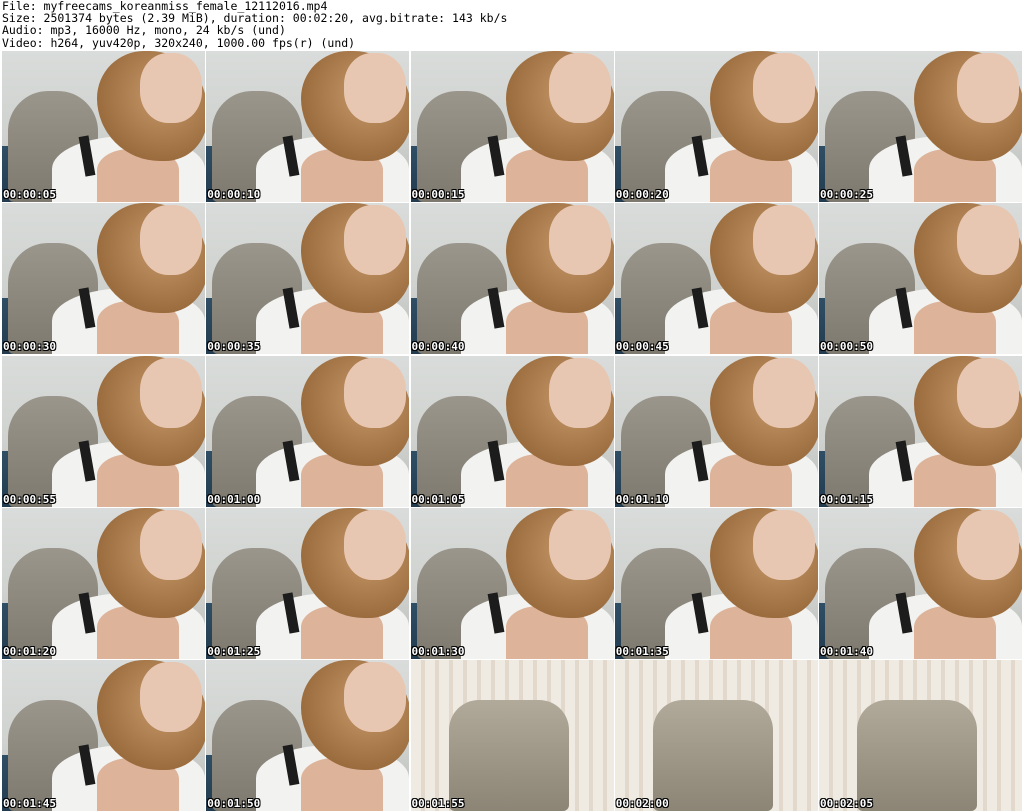 The height and width of the screenshot is (811, 1024). I want to click on thumbnail-frame: 00:01:55, so click(512, 735).